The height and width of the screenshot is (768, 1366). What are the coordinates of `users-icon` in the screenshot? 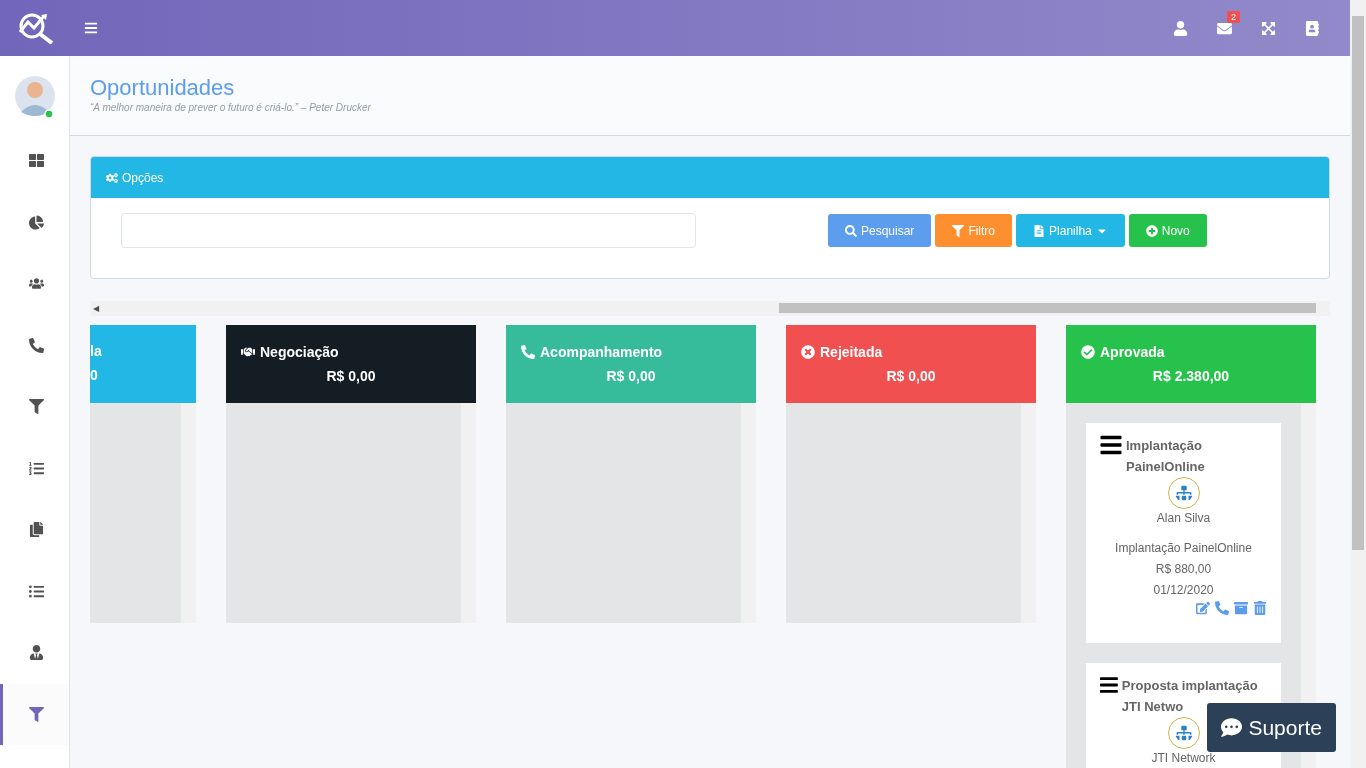 It's located at (36, 284).